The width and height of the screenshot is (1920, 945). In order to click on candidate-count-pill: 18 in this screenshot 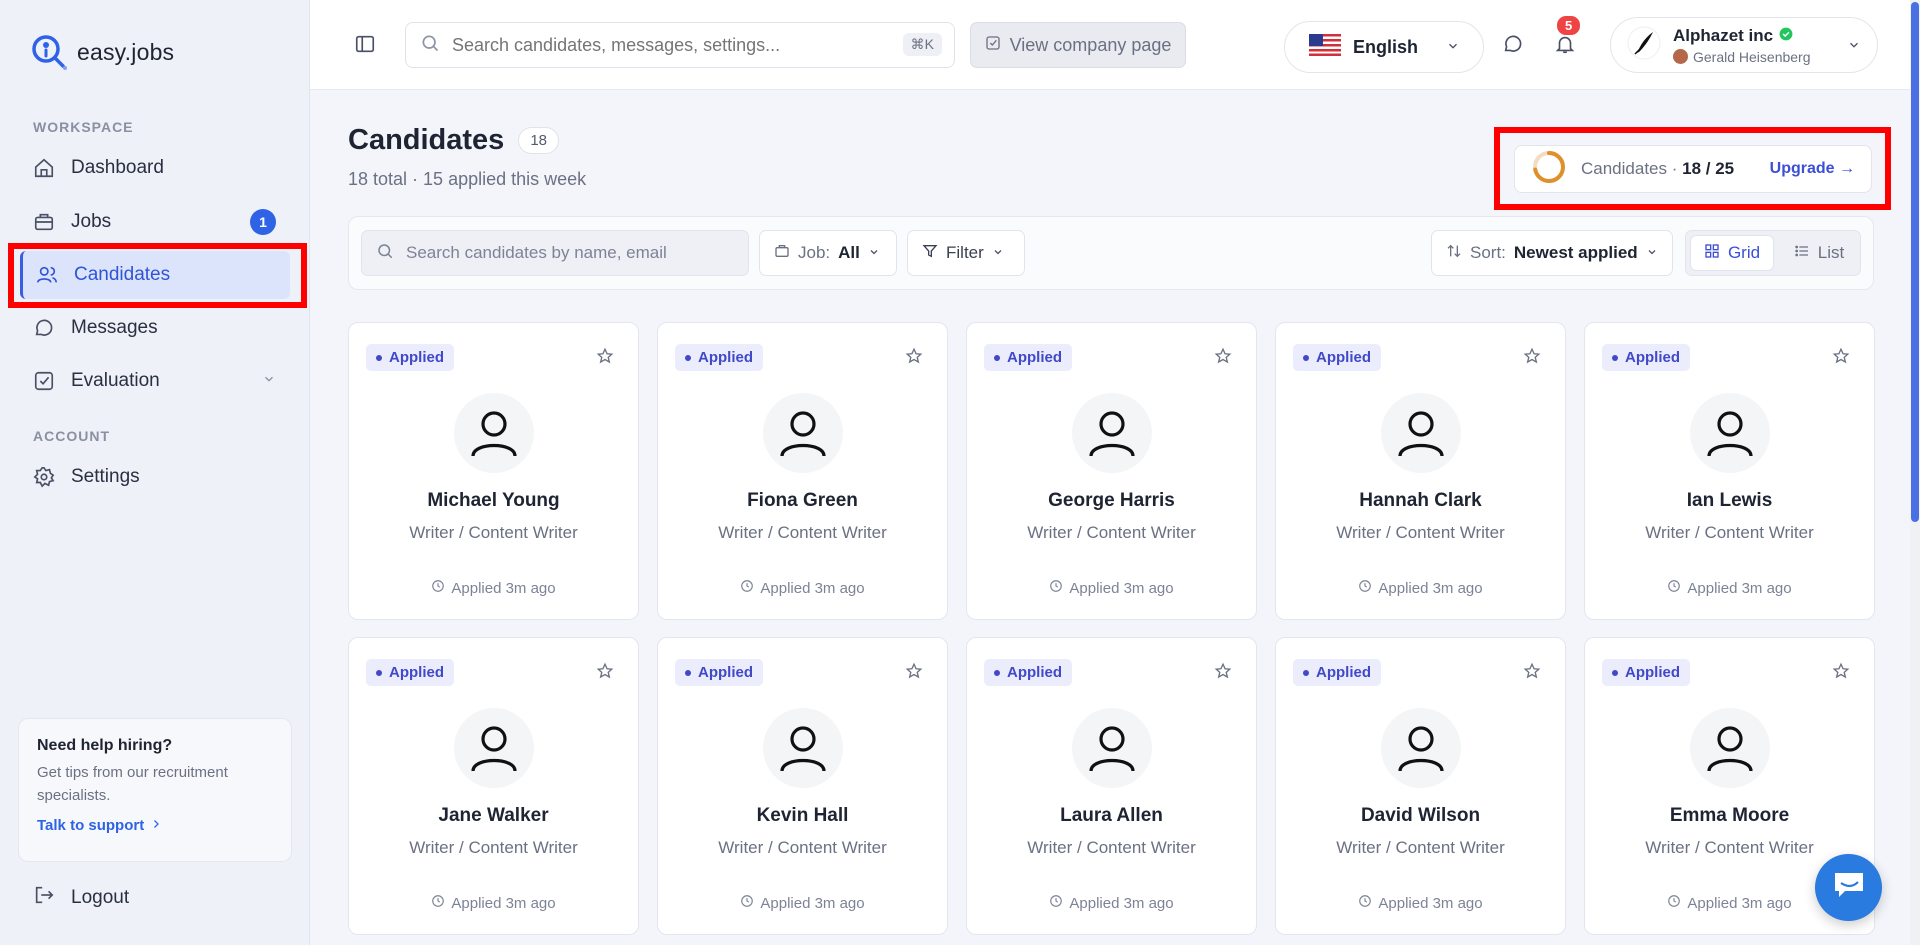, I will do `click(539, 140)`.